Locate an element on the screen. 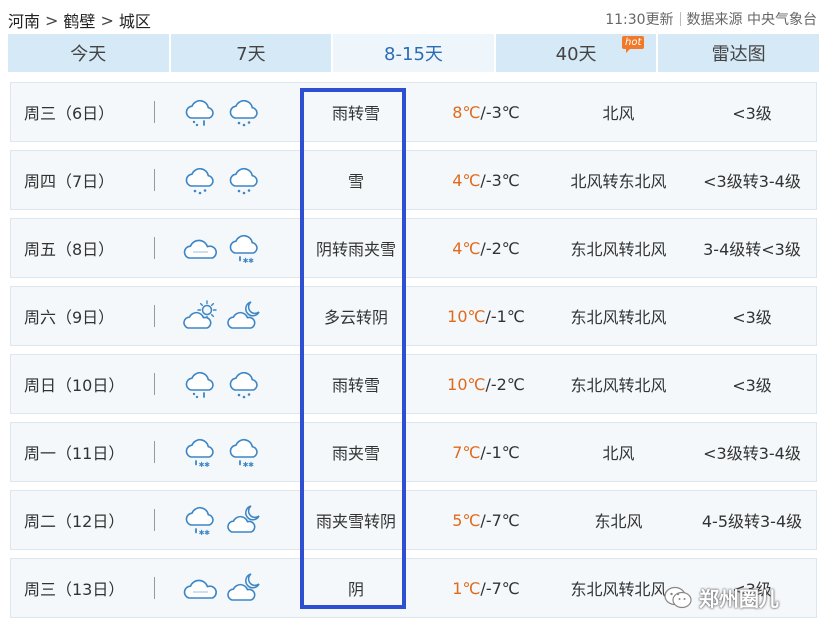 The width and height of the screenshot is (827, 632). weather-description: 雨夹雪 is located at coordinates (355, 453).